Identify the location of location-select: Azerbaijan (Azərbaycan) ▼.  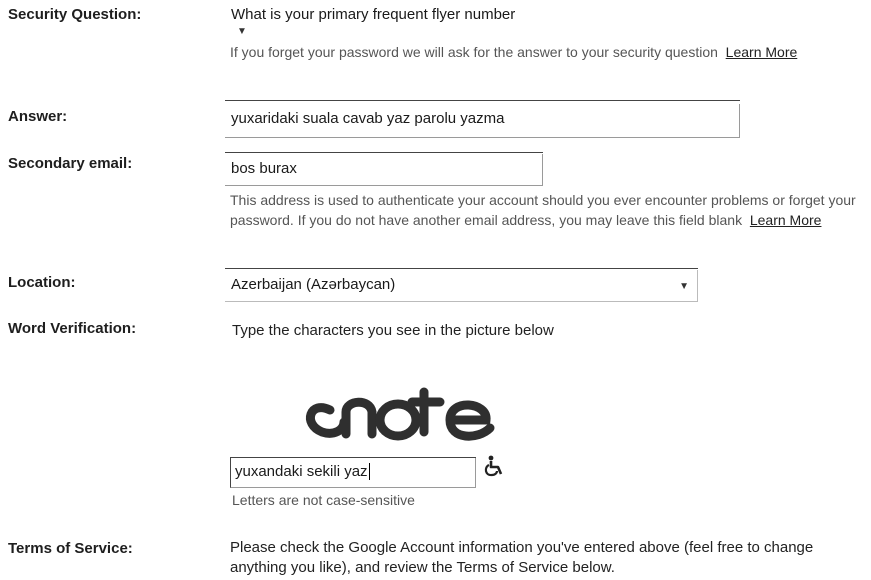
(461, 286).